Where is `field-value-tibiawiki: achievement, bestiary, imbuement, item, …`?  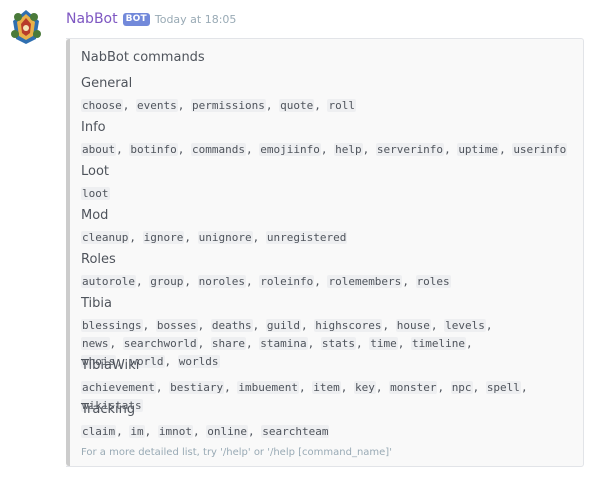 field-value-tibiawiki: achievement, bestiary, imbuement, item, … is located at coordinates (304, 396).